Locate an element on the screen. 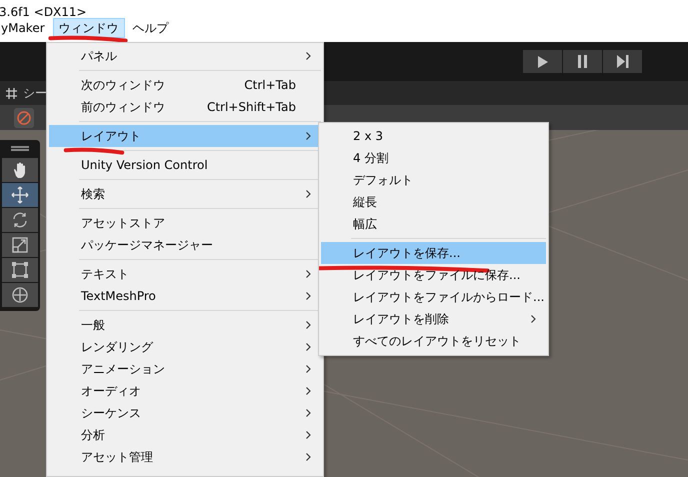  menu-item: レイアウトを削除 is located at coordinates (433, 319).